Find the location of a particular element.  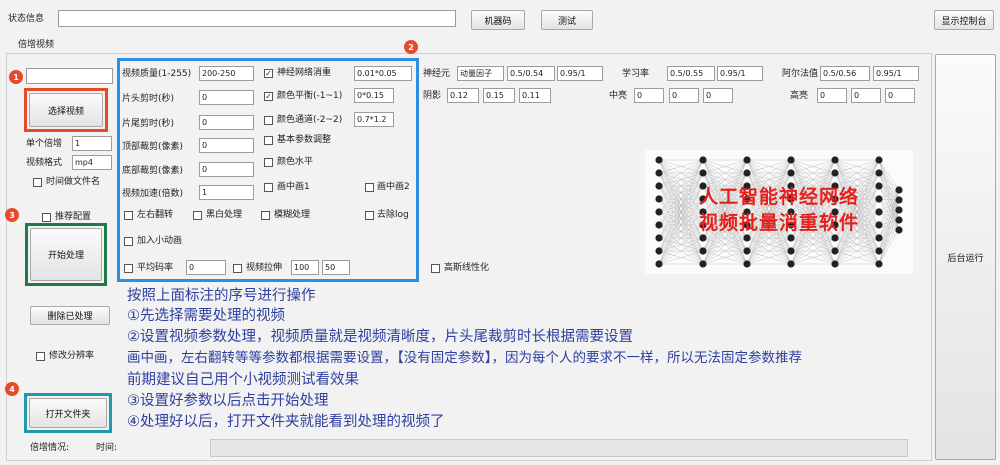

open-folder-button: 打开文件夹 is located at coordinates (68, 413).